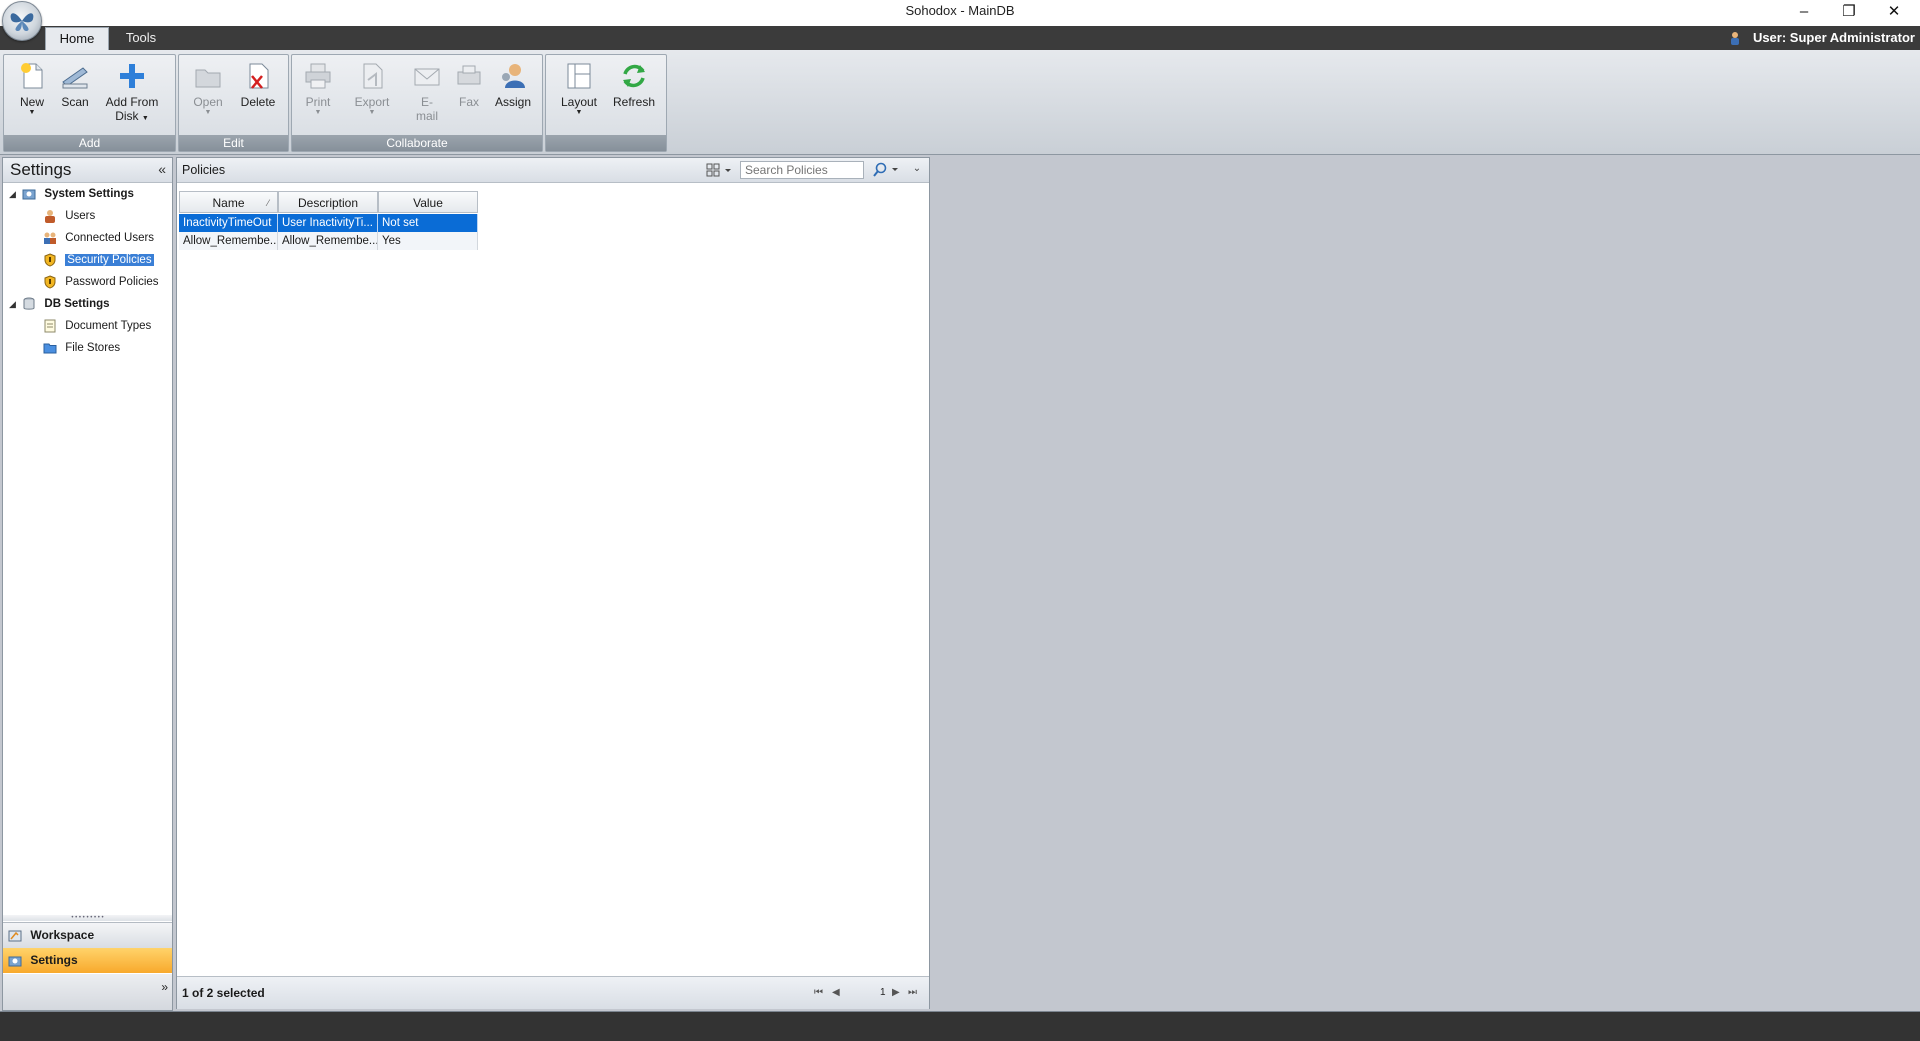  What do you see at coordinates (93, 348) in the screenshot?
I see `tree-label-file-stores: File Stores` at bounding box center [93, 348].